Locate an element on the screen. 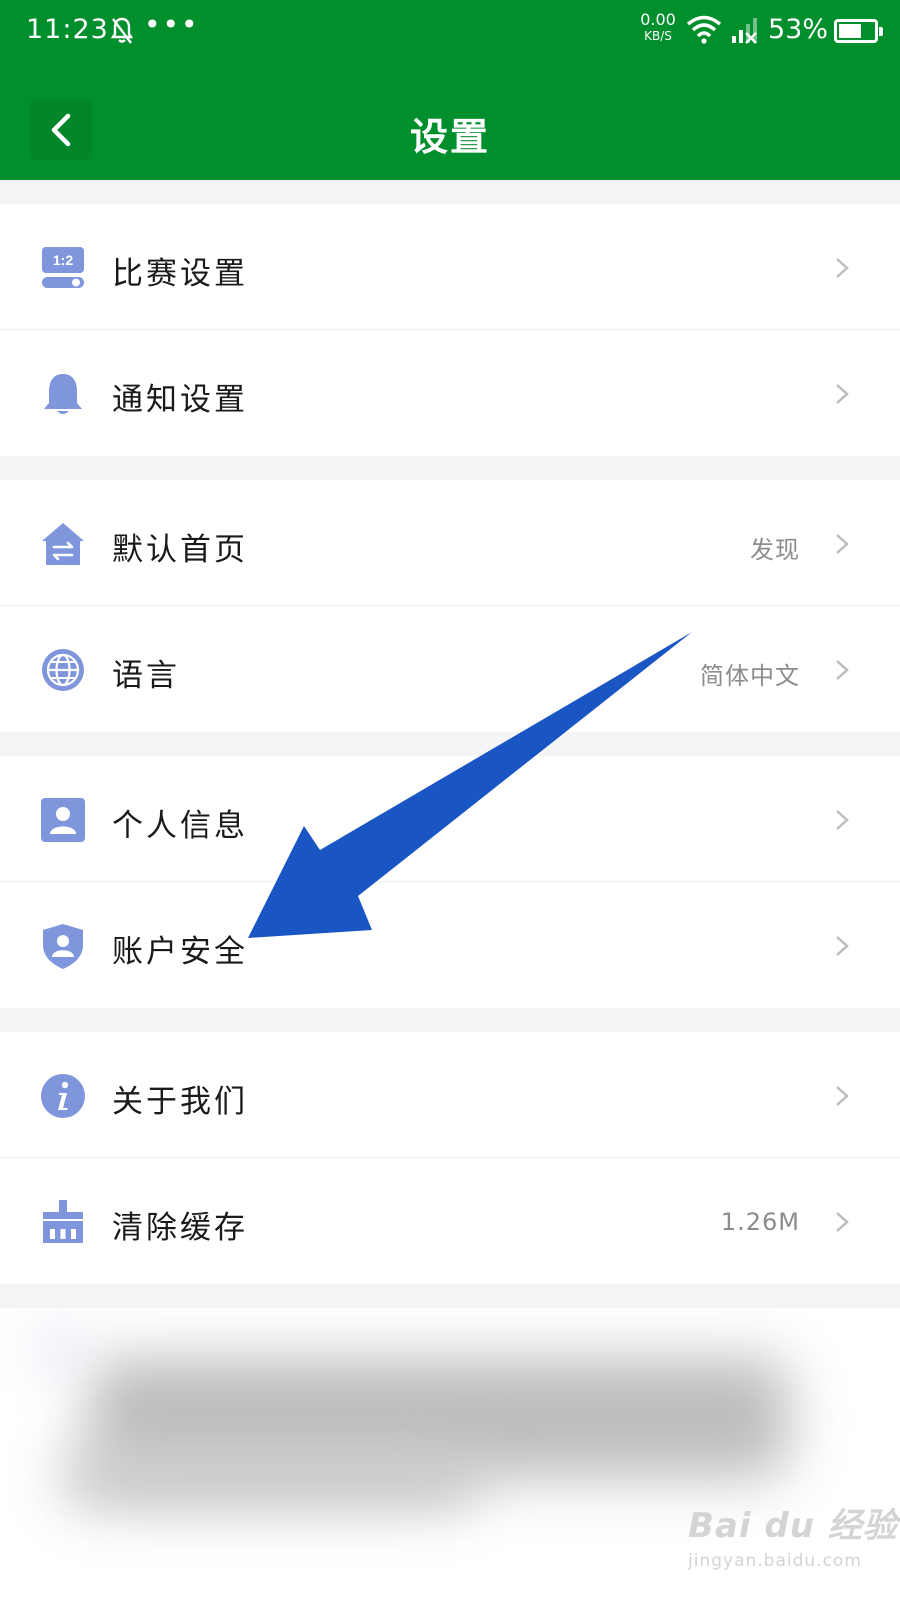 The image size is (900, 1600). info-icon is located at coordinates (63, 1096).